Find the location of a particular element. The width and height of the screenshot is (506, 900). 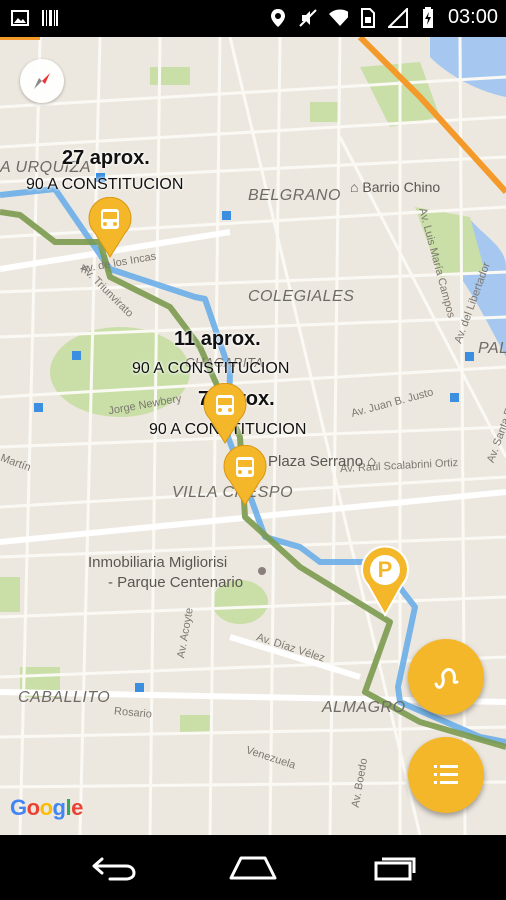

neighborhood-label: PAL is located at coordinates (492, 348).